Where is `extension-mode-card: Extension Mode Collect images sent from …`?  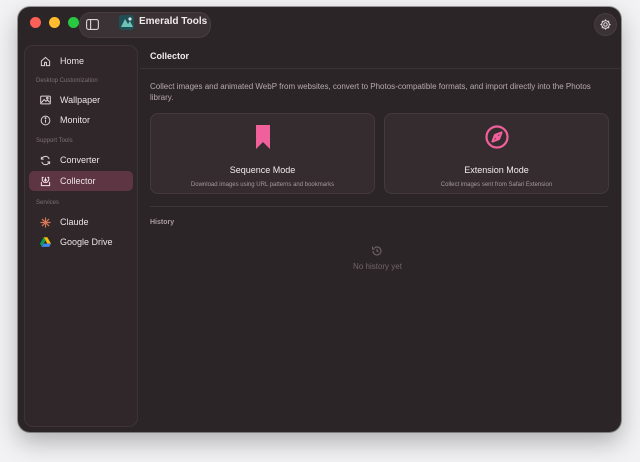 extension-mode-card: Extension Mode Collect images sent from … is located at coordinates (496, 153).